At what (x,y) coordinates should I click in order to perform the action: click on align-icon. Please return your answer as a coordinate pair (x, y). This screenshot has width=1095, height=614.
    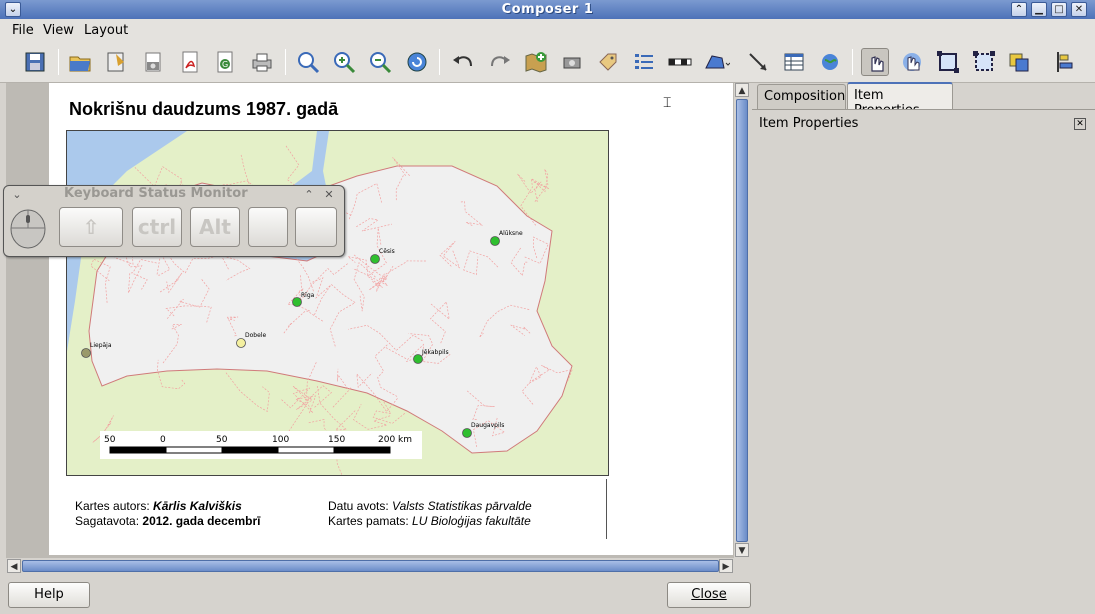
    Looking at the image, I should click on (1066, 62).